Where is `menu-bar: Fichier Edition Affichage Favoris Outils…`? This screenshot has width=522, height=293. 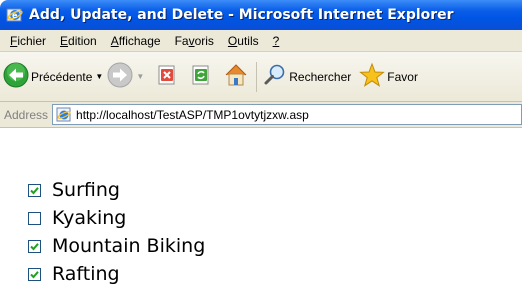
menu-bar: Fichier Edition Affichage Favoris Outils… is located at coordinates (261, 41).